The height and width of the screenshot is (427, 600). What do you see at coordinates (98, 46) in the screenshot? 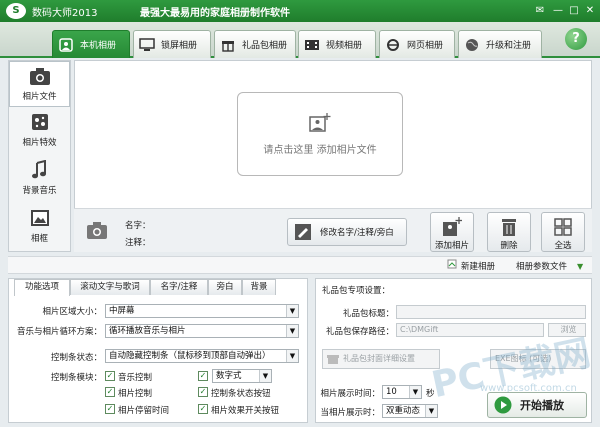
I see `tab-label: 本机相册` at bounding box center [98, 46].